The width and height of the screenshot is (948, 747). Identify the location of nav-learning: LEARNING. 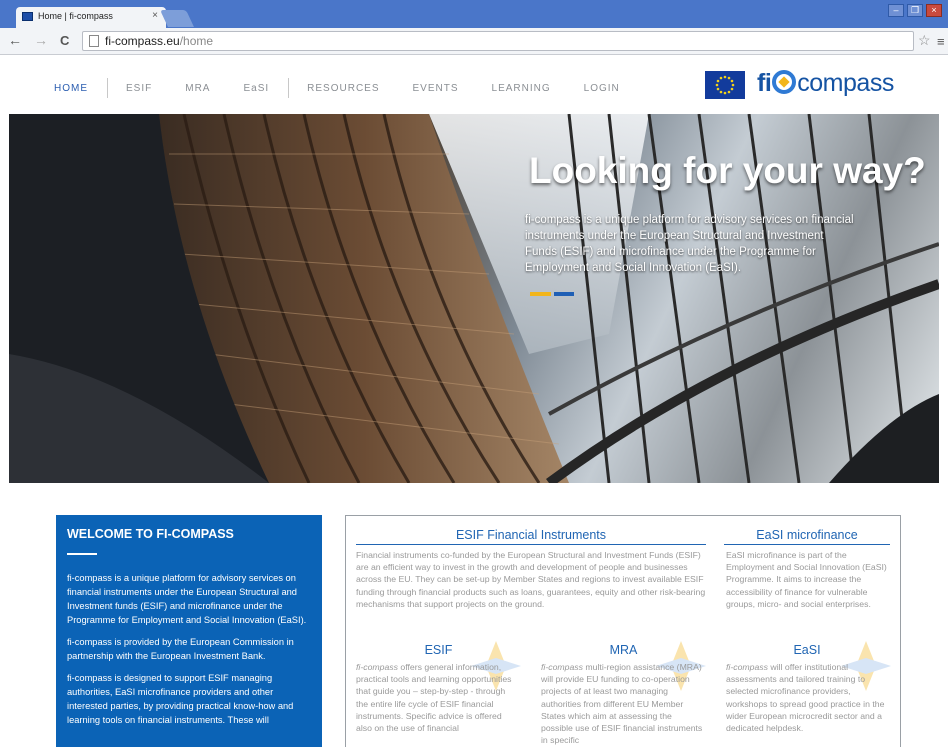
(521, 88).